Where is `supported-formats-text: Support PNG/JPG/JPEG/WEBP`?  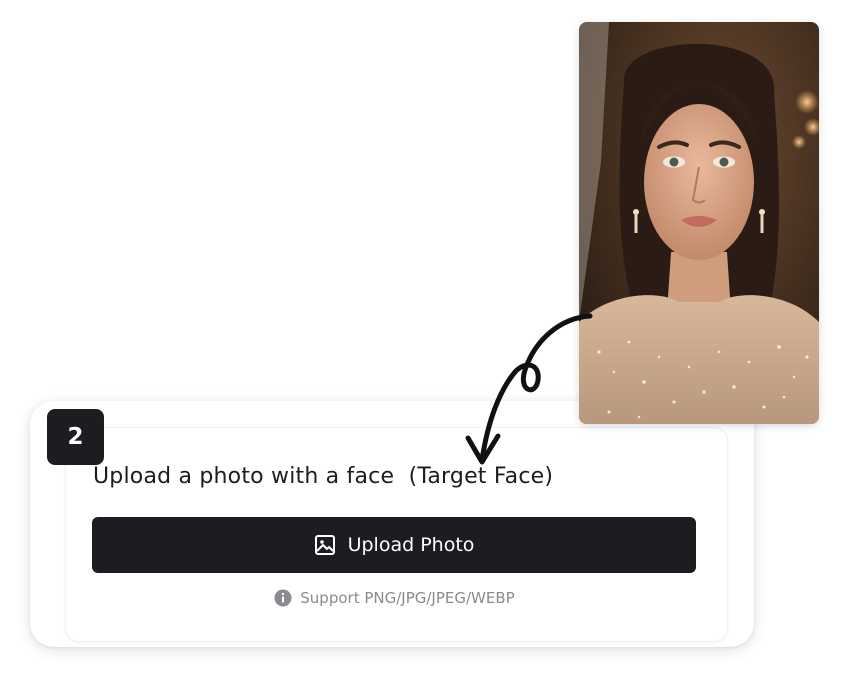
supported-formats-text: Support PNG/JPG/JPEG/WEBP is located at coordinates (407, 598).